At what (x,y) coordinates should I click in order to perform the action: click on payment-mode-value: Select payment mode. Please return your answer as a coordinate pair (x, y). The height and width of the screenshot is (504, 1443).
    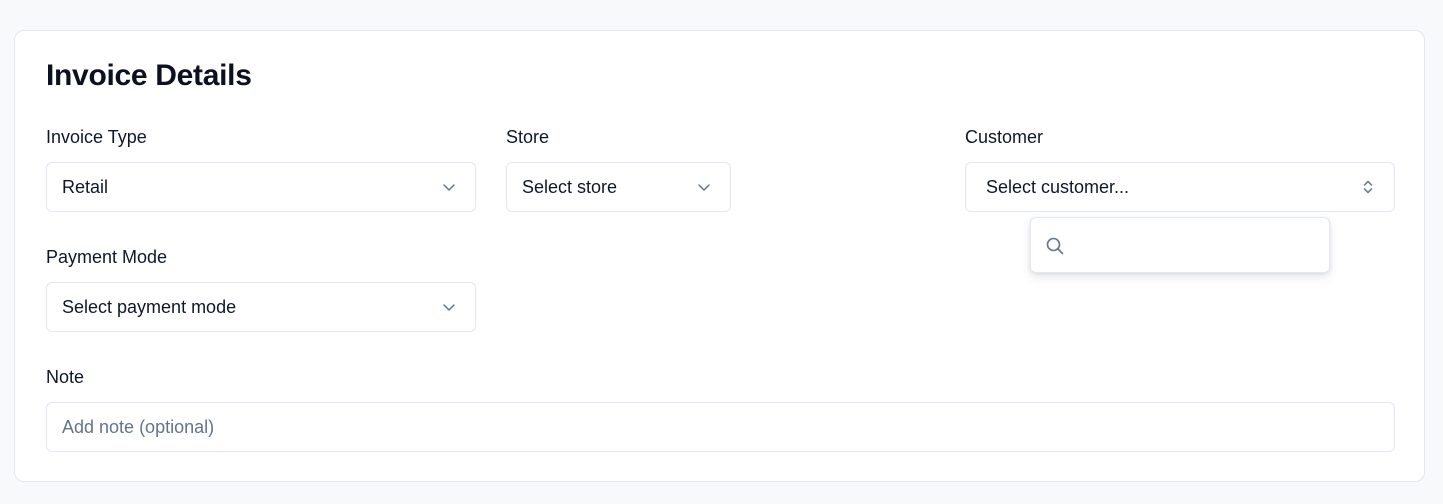
    Looking at the image, I should click on (149, 306).